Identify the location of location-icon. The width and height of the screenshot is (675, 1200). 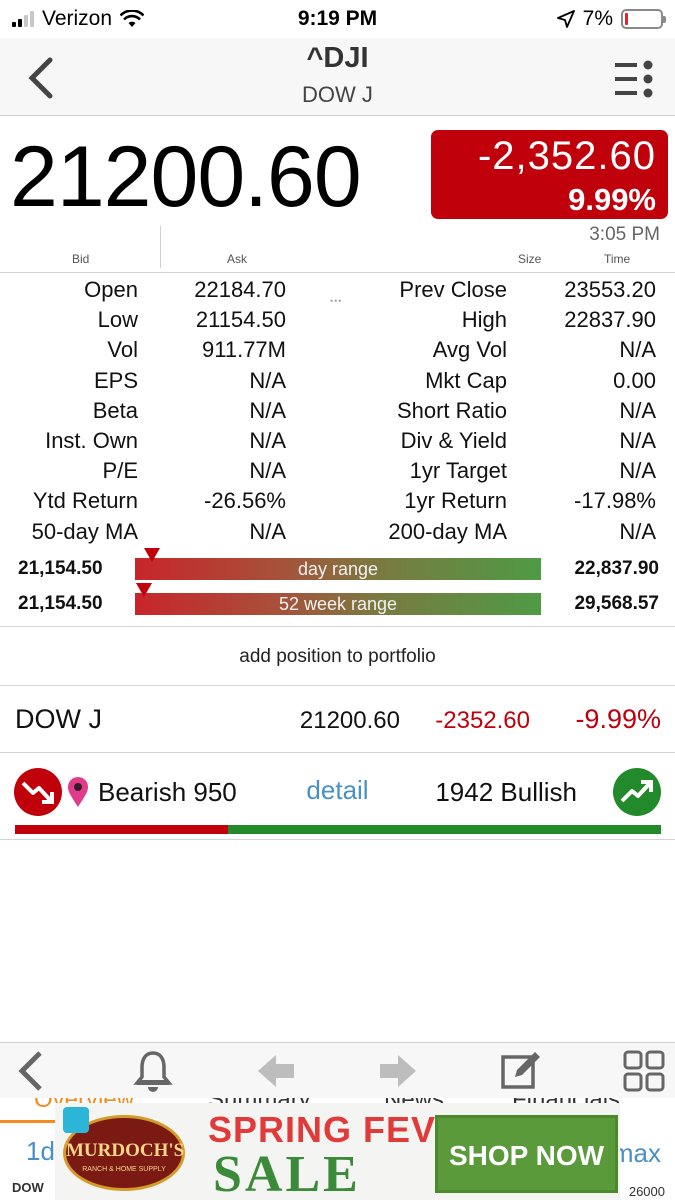
(565, 19).